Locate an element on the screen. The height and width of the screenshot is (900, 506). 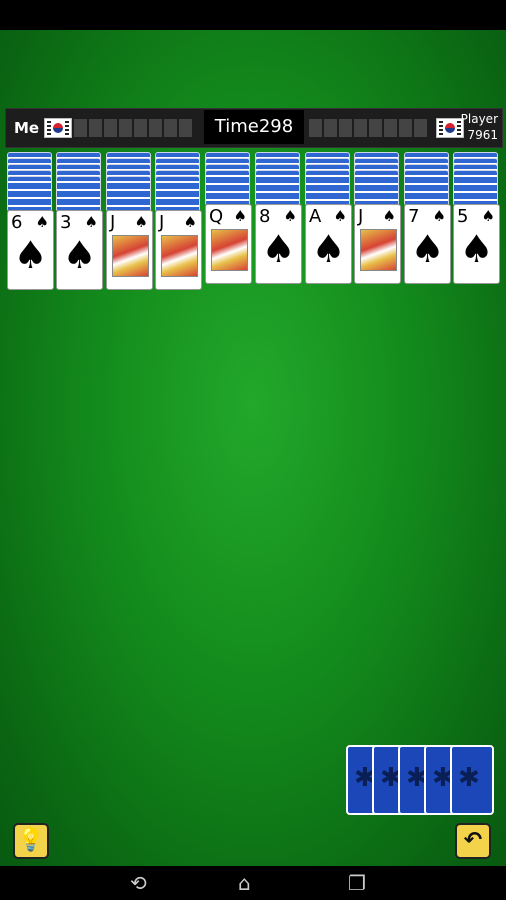
back-icon: ⟲ is located at coordinates (138, 883).